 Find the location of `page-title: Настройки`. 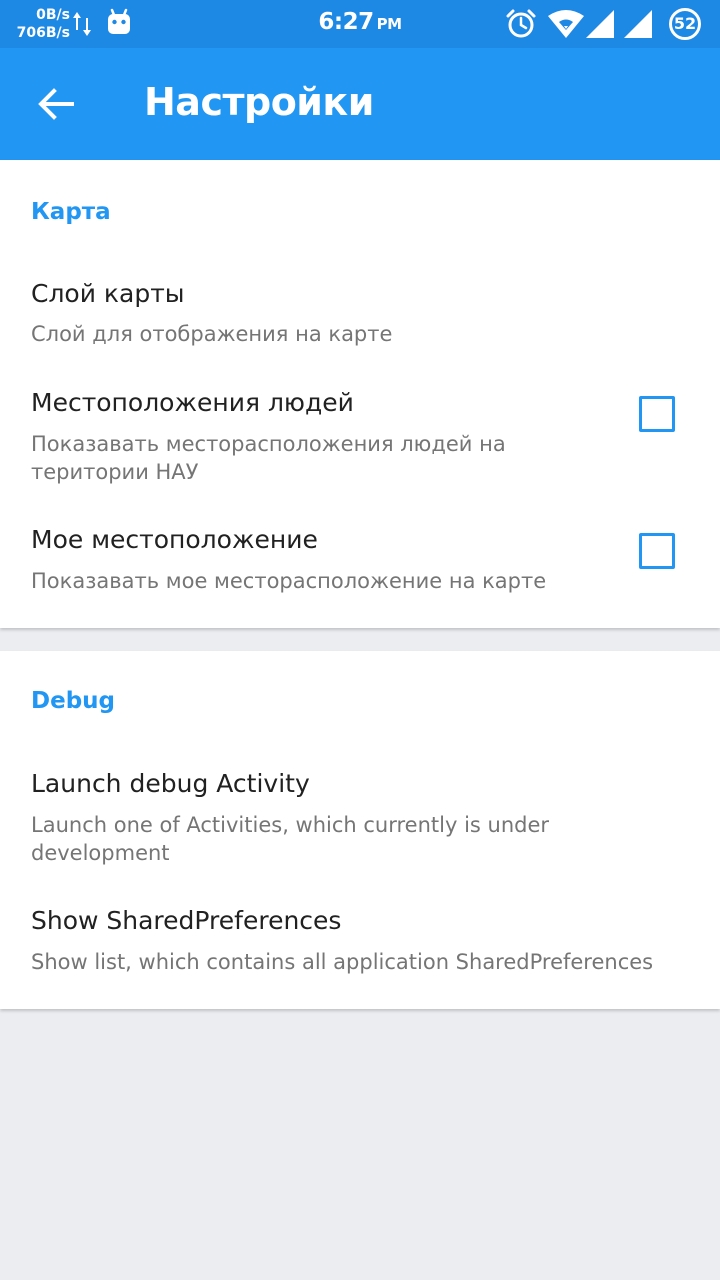

page-title: Настройки is located at coordinates (259, 102).